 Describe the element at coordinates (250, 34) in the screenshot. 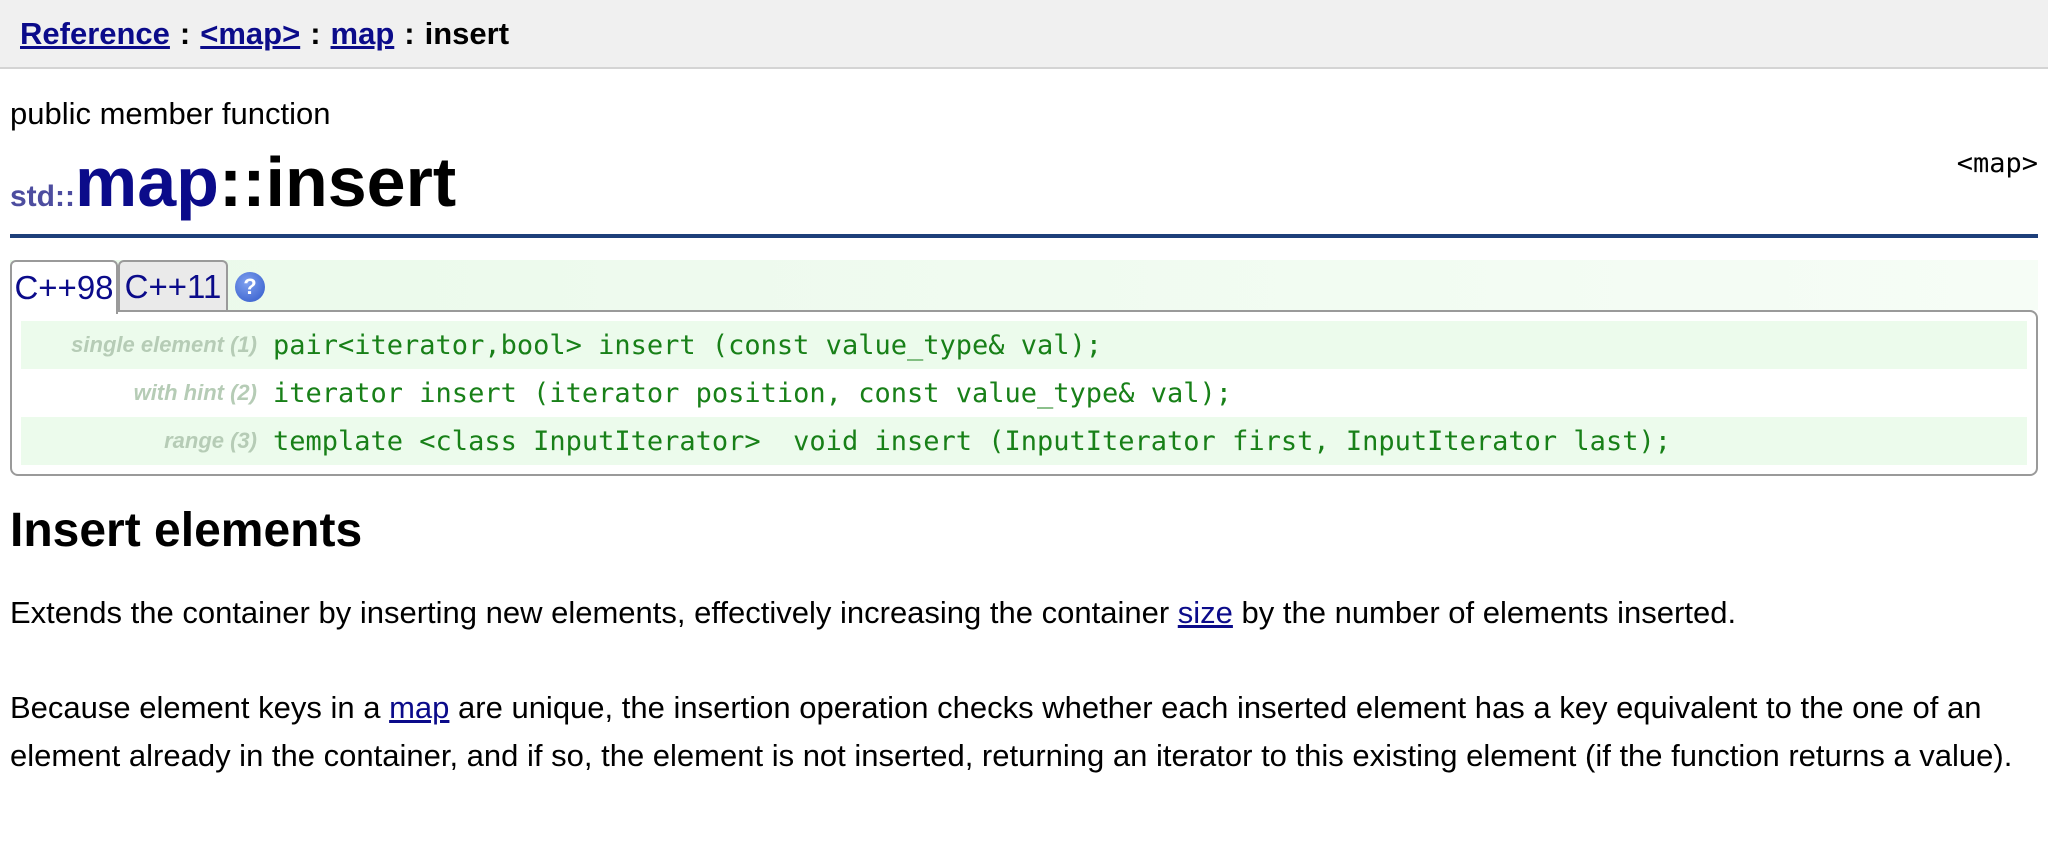

I see `breadcrumb-link-map-header: <map>` at that location.